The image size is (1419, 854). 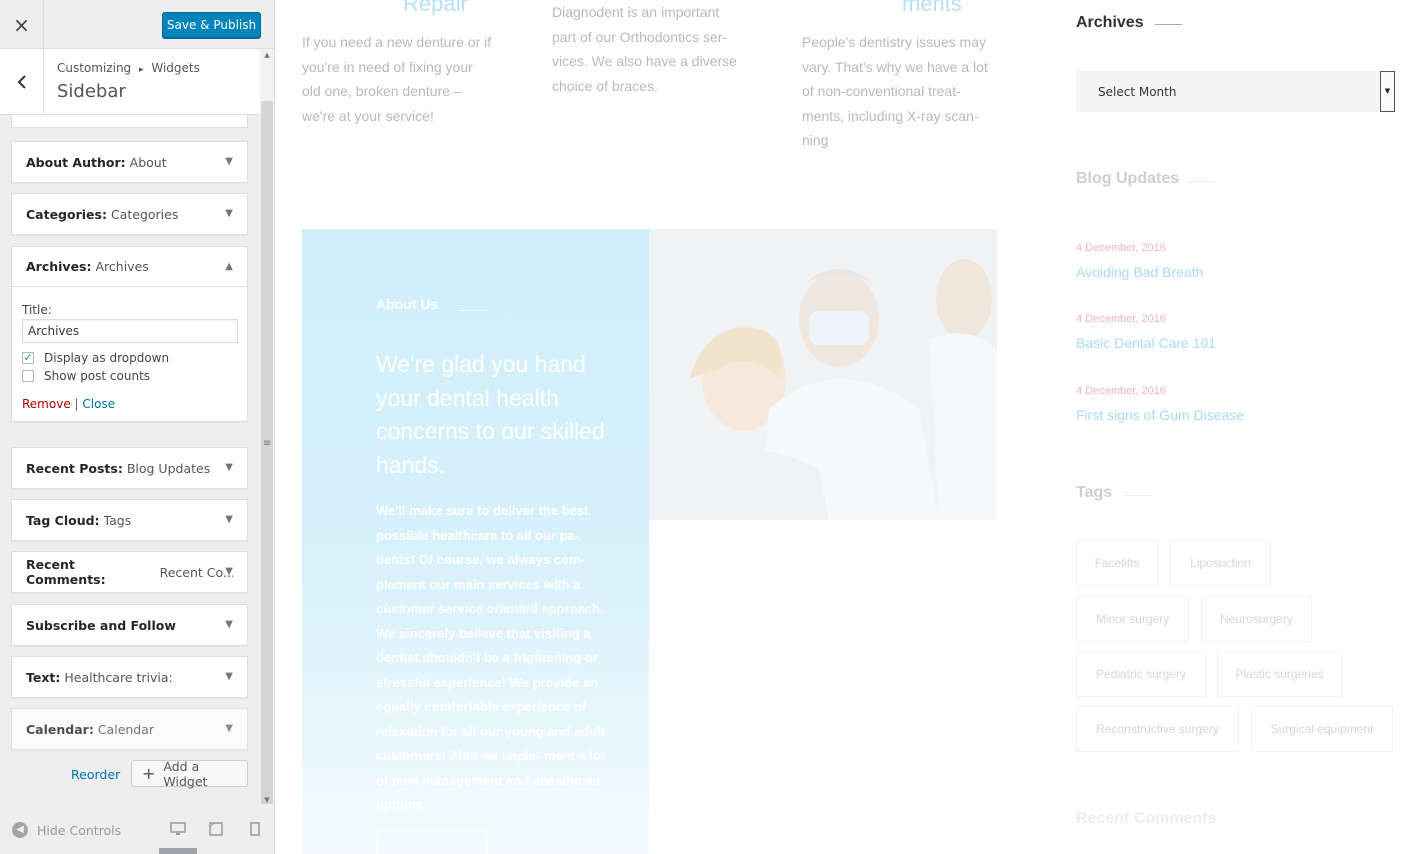 What do you see at coordinates (1139, 272) in the screenshot?
I see `post-link: Avoiding Bad Breath` at bounding box center [1139, 272].